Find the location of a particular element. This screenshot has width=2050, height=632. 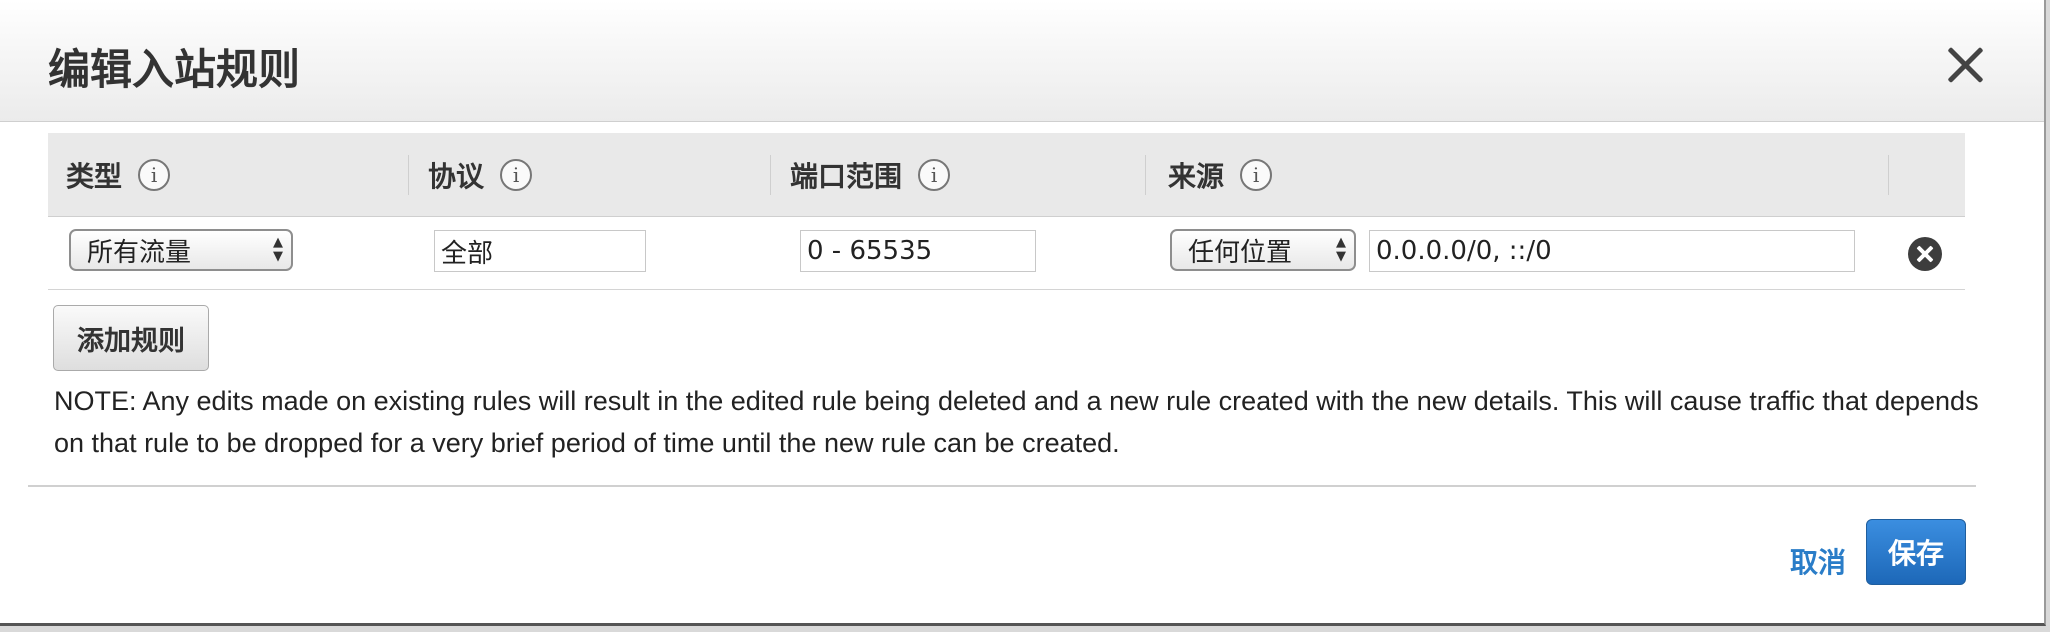

port-range-field: 0 - 65535 is located at coordinates (918, 251).